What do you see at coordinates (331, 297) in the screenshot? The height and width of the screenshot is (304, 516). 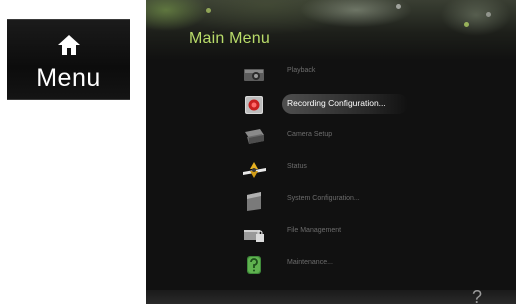 I see `footer-bar` at bounding box center [331, 297].